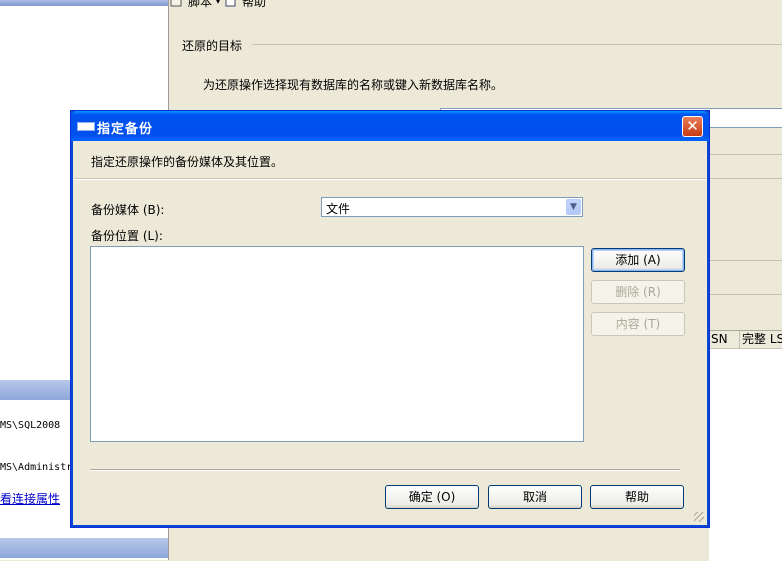 The height and width of the screenshot is (561, 782). What do you see at coordinates (573, 207) in the screenshot?
I see `chevron-down-icon: ▼` at bounding box center [573, 207].